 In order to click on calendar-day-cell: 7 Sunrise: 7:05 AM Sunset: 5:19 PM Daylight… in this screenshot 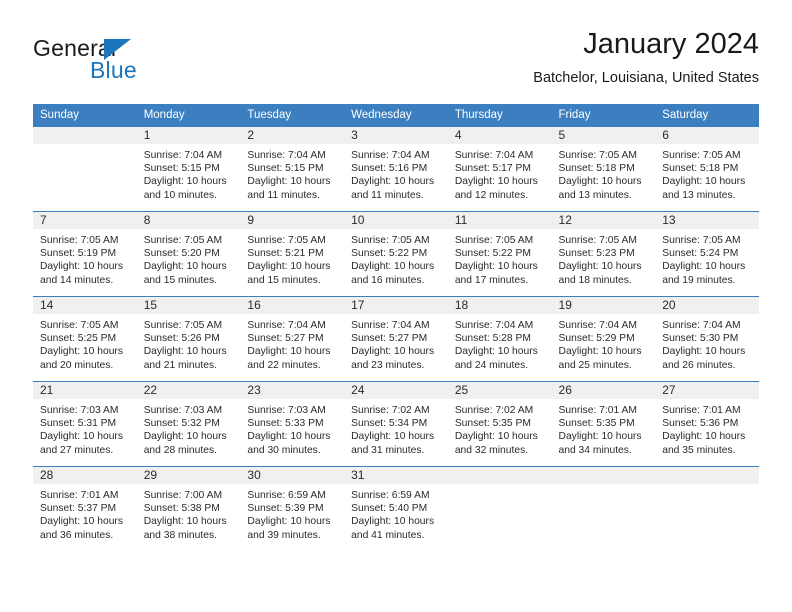, I will do `click(85, 254)`.